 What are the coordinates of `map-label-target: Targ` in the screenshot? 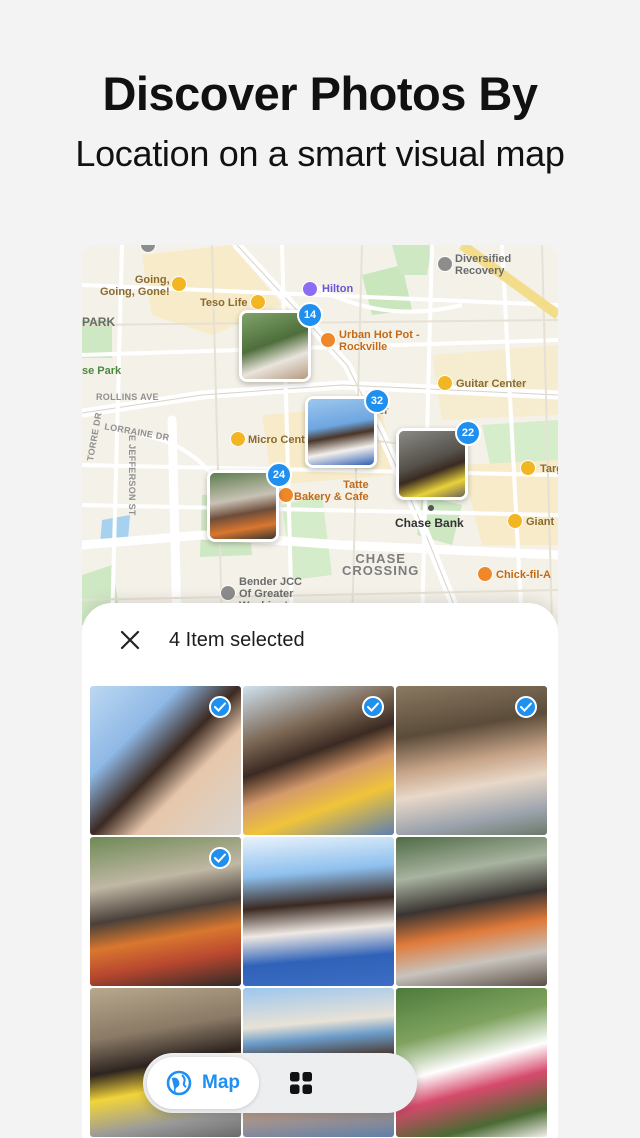 It's located at (549, 469).